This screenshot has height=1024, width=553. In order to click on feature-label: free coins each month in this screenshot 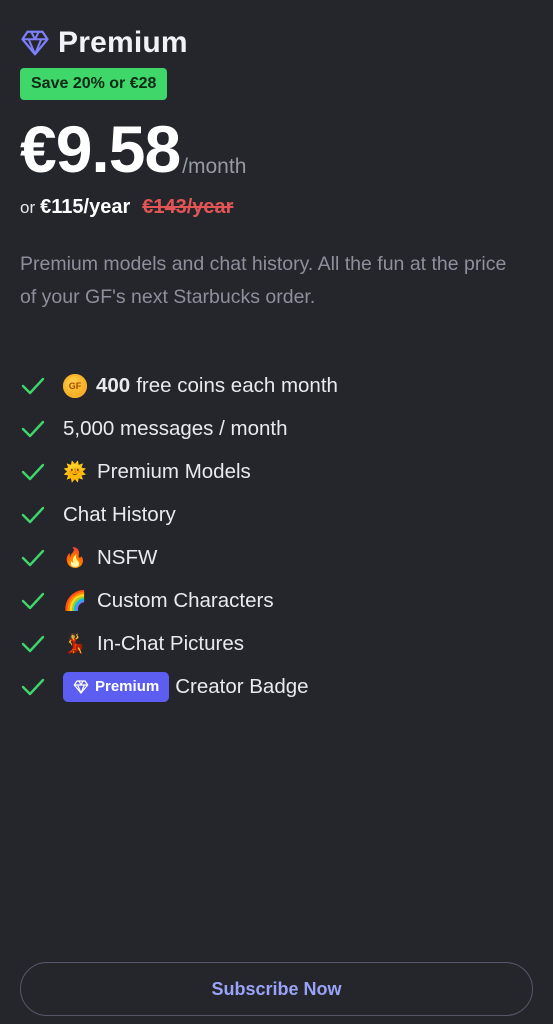, I will do `click(237, 385)`.